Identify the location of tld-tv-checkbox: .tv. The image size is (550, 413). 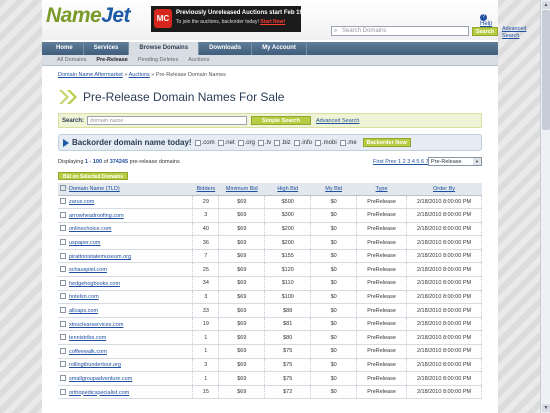
(264, 142).